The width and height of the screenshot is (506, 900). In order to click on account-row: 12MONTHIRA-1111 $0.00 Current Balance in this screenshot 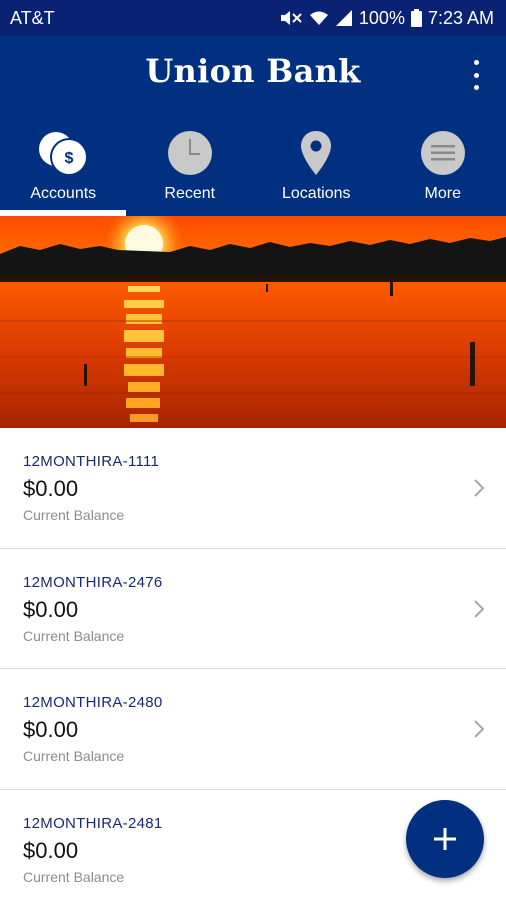, I will do `click(253, 488)`.